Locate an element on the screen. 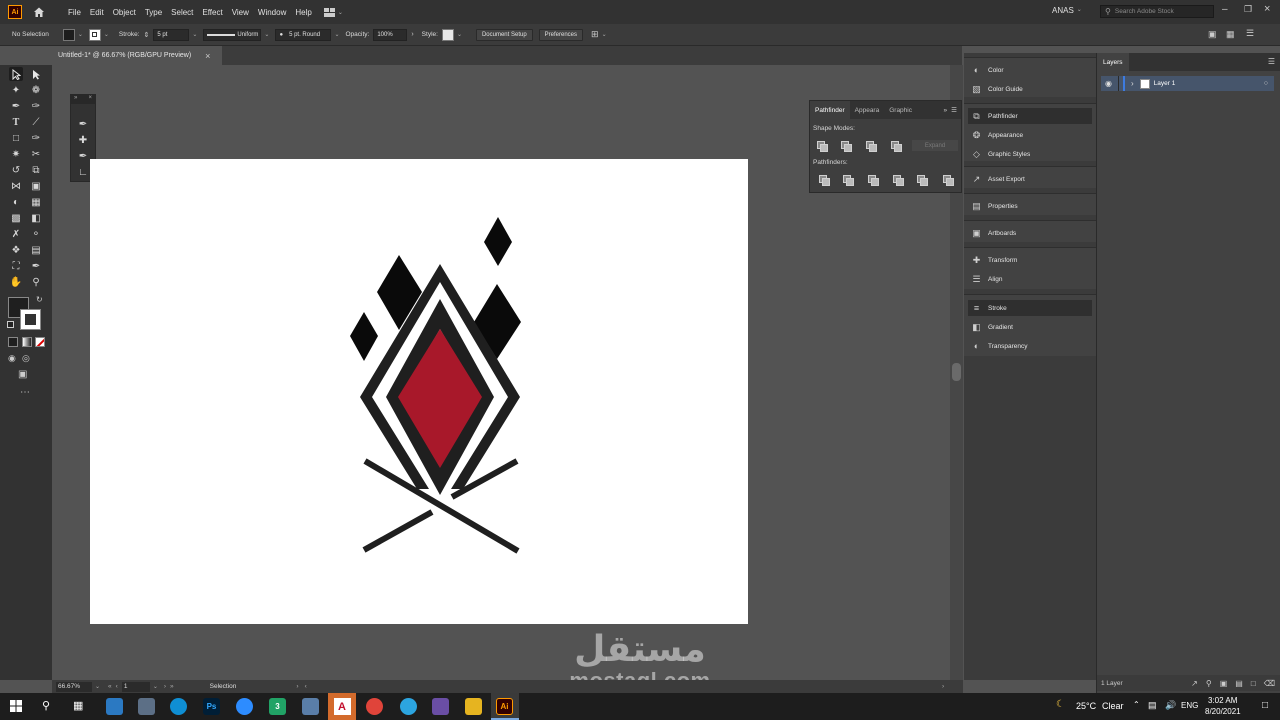 The height and width of the screenshot is (720, 1280). menu-edit: Edit is located at coordinates (97, 12).